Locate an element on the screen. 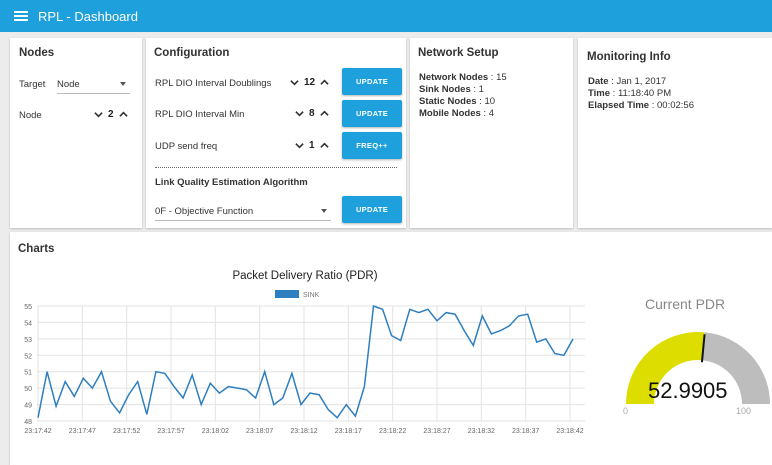 The width and height of the screenshot is (772, 465). static-nodes-value: 10 is located at coordinates (490, 101).